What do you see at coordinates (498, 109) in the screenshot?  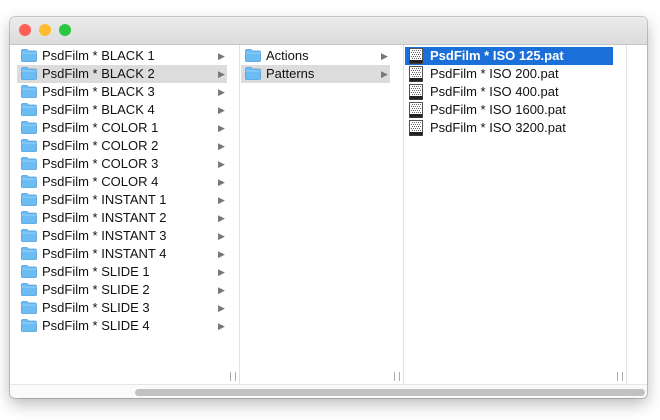 I see `item-label: PsdFilm * ISO 1600.pat` at bounding box center [498, 109].